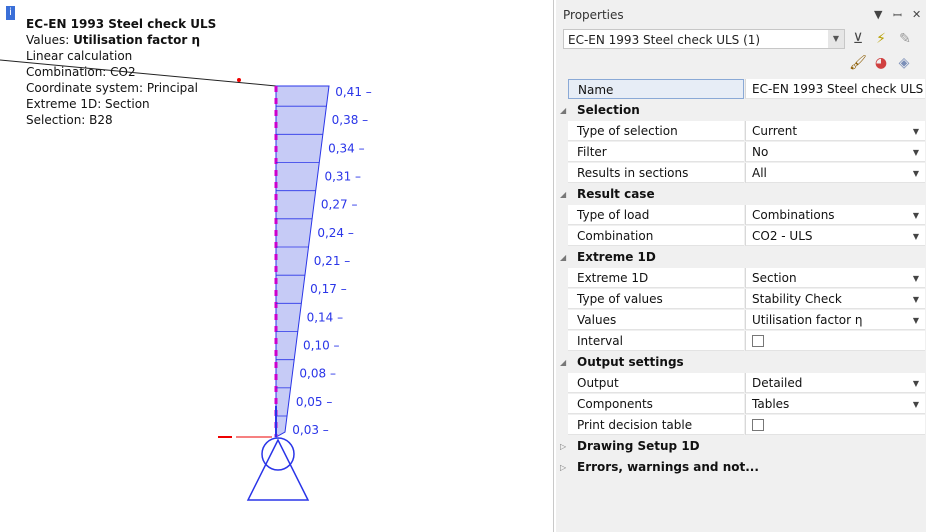  Describe the element at coordinates (593, 15) in the screenshot. I see `properties-title: Properties` at that location.